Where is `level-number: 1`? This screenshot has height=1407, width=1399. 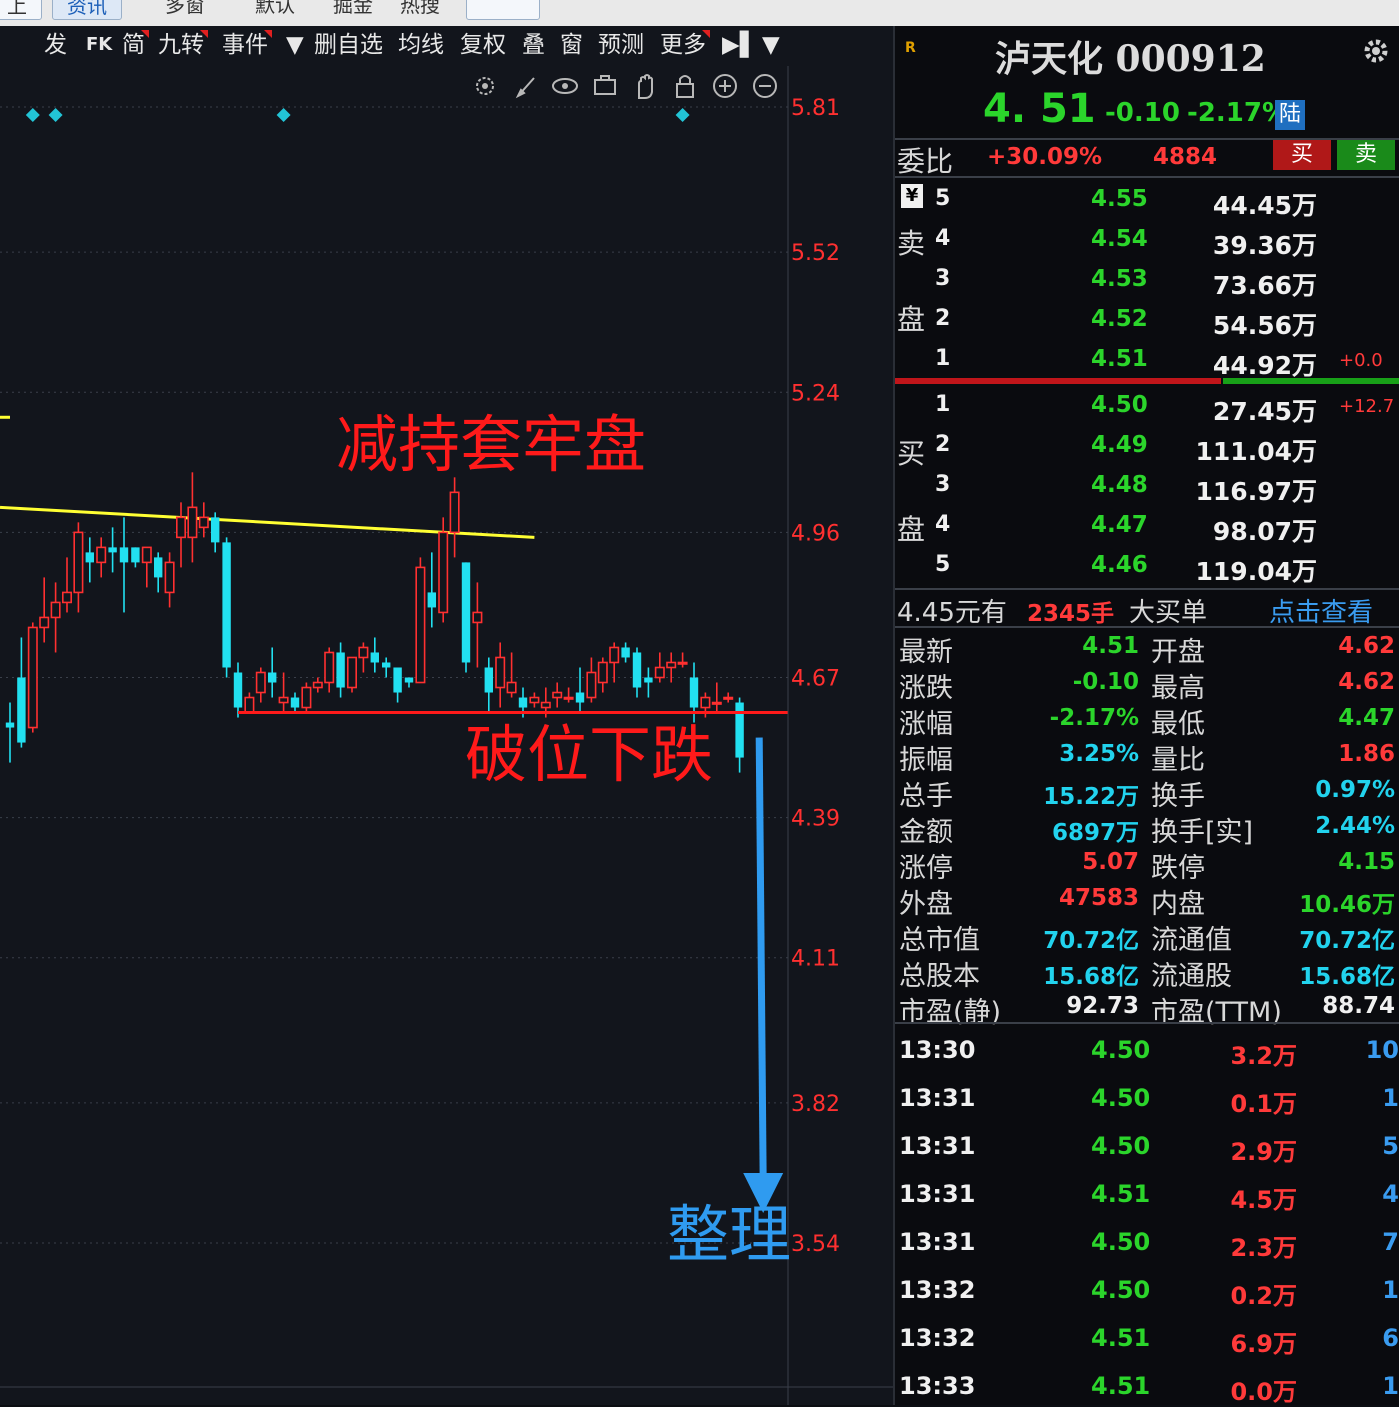 level-number: 1 is located at coordinates (943, 404).